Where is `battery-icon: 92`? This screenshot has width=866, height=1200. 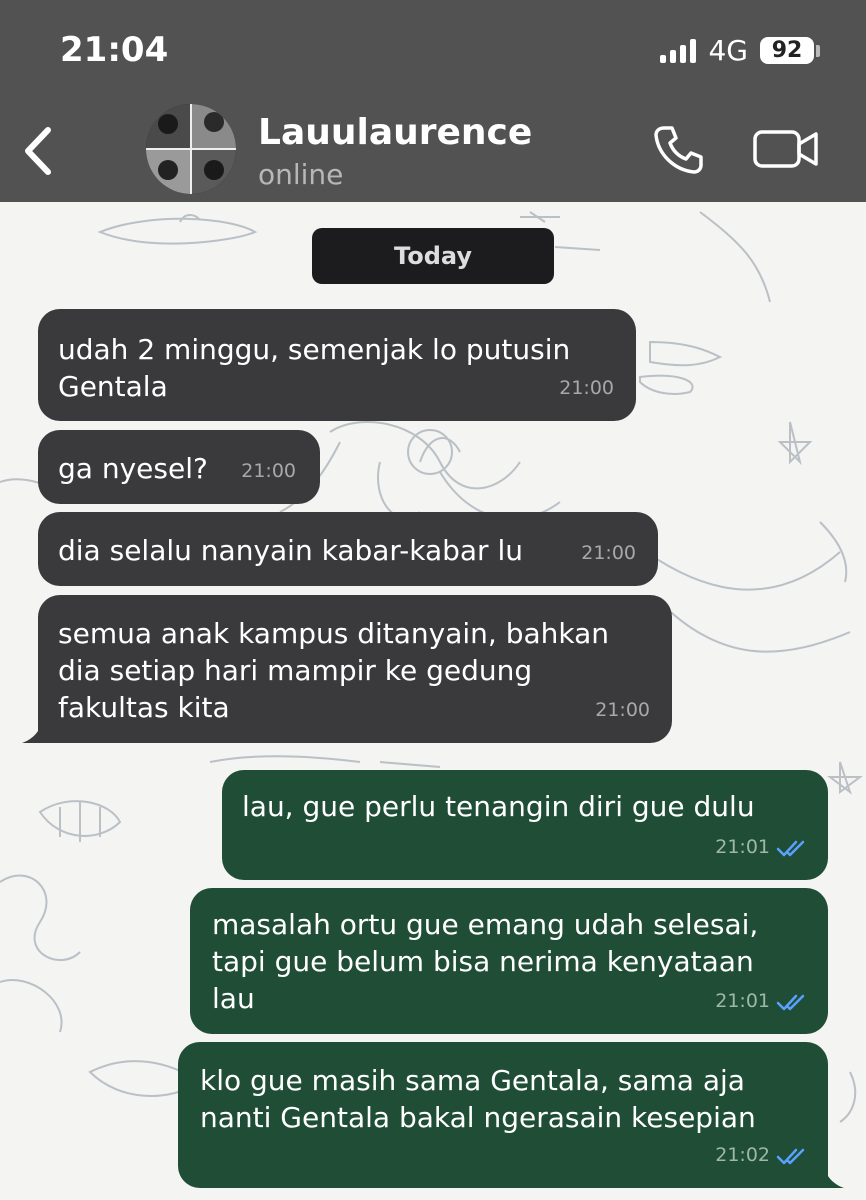 battery-icon: 92 is located at coordinates (790, 50).